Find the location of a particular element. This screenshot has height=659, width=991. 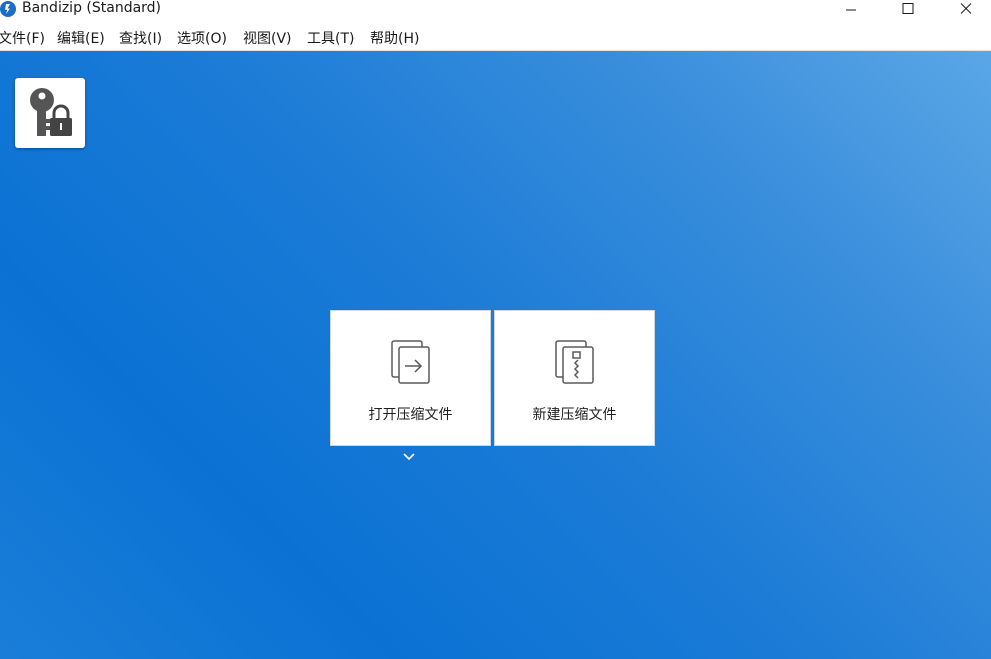

new-archive-tile: 新建压缩文件 is located at coordinates (574, 378).